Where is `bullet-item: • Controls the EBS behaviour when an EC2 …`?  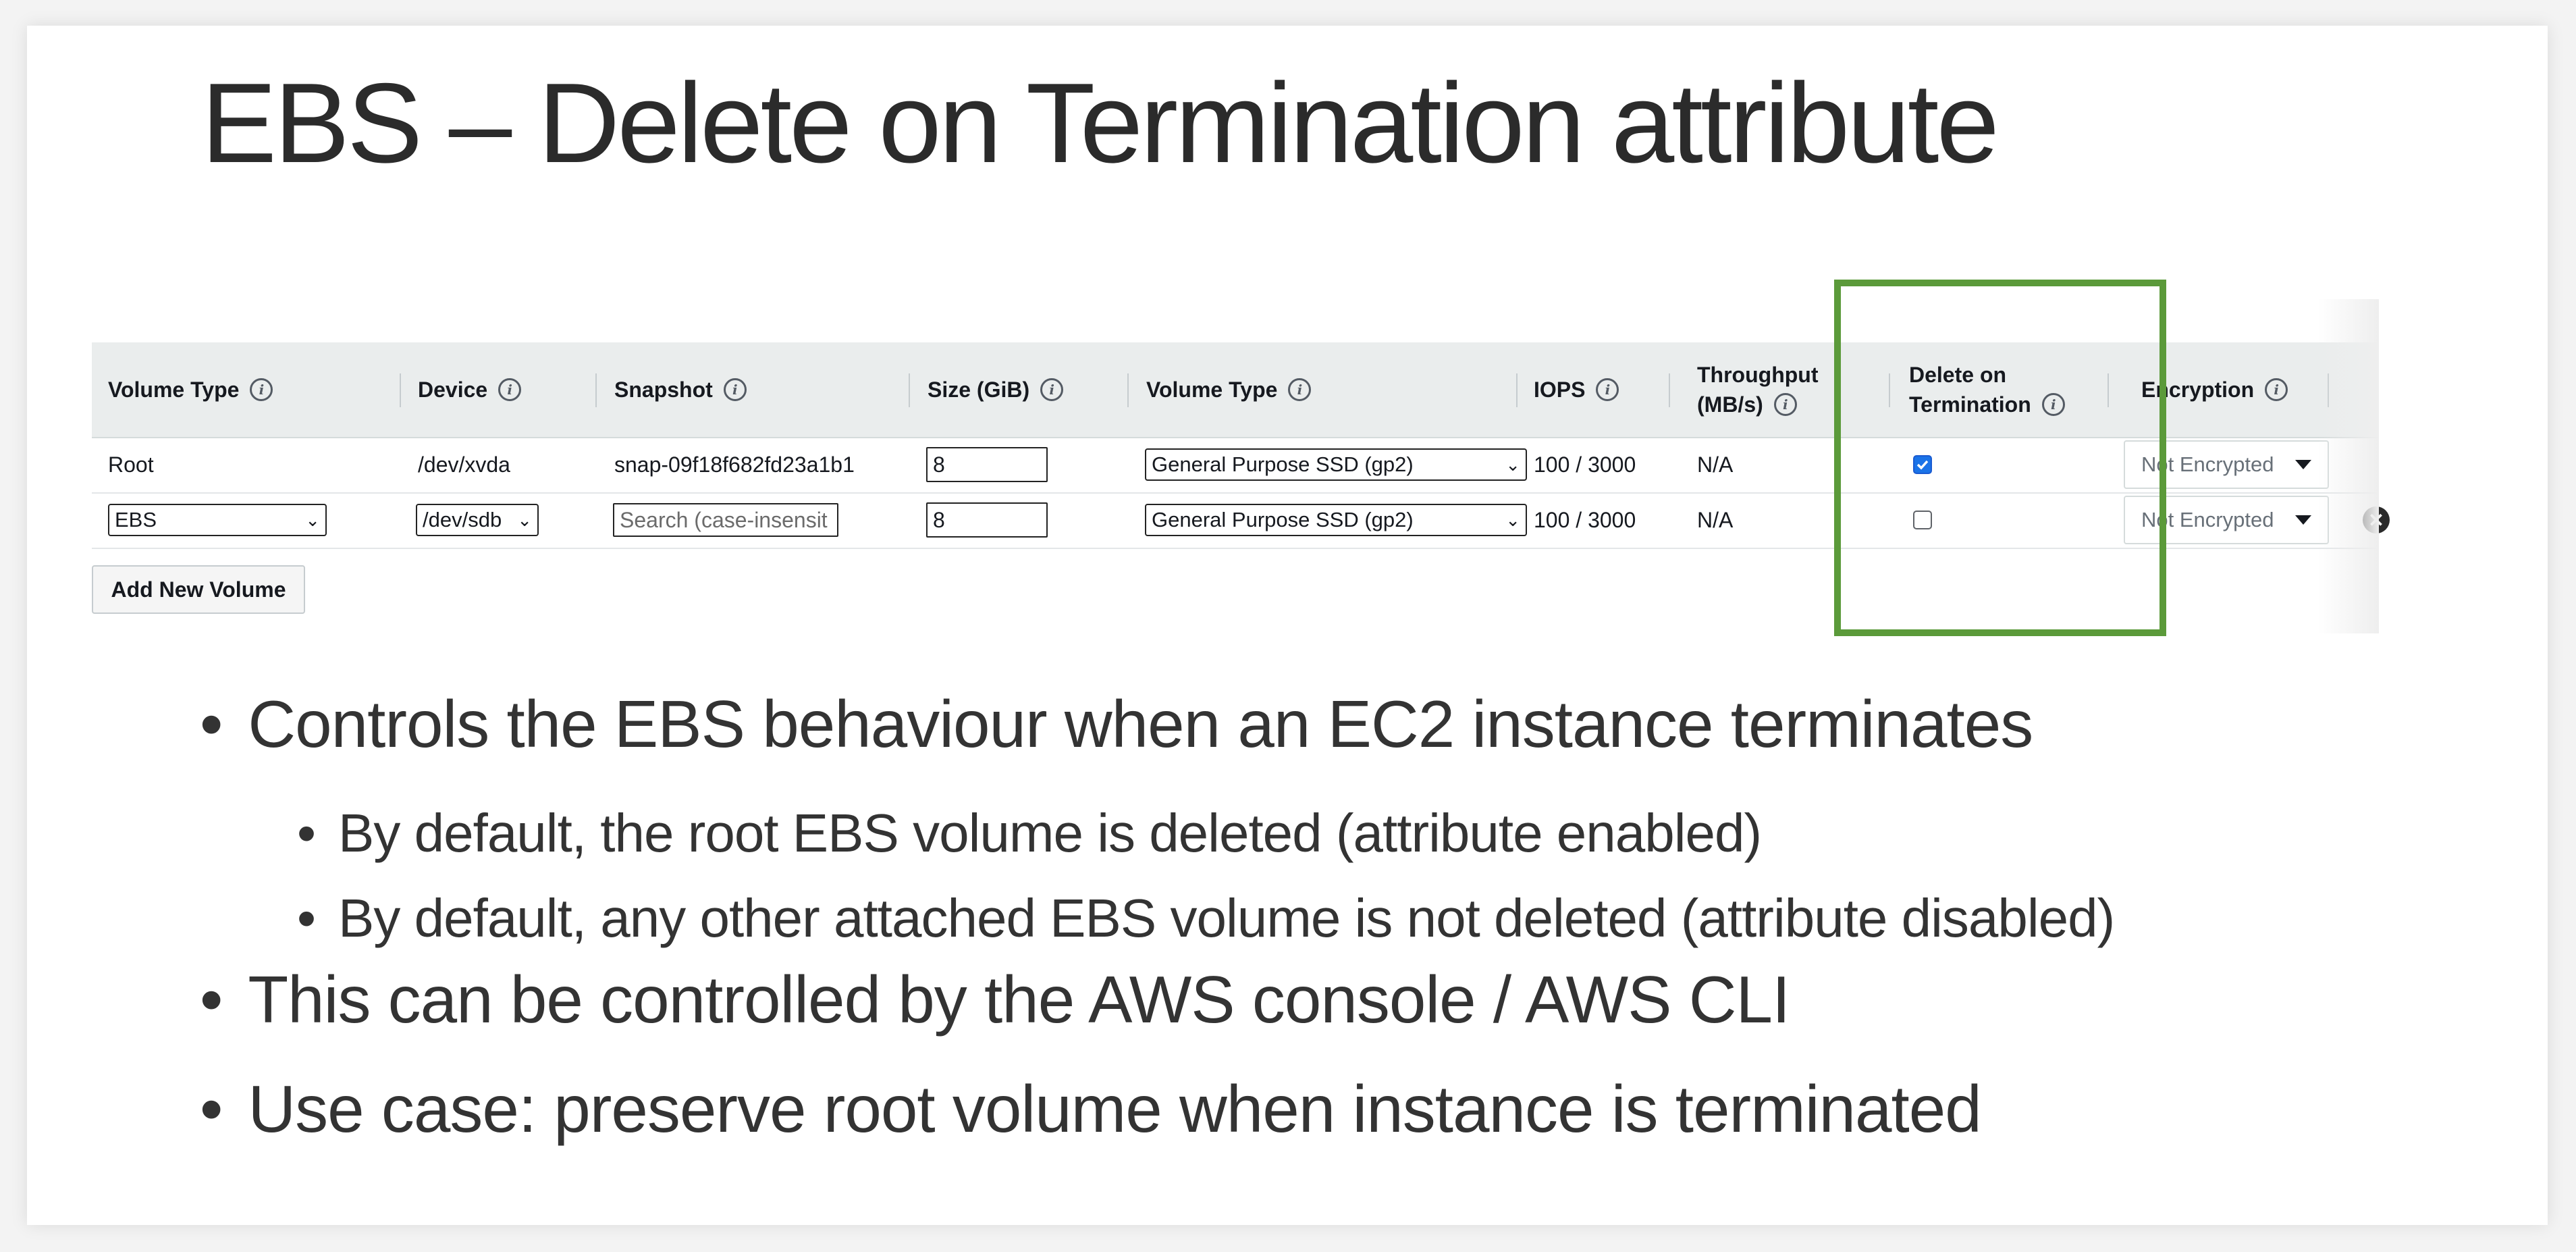
bullet-item: • Controls the EBS behaviour when an EC2 … is located at coordinates (1117, 724).